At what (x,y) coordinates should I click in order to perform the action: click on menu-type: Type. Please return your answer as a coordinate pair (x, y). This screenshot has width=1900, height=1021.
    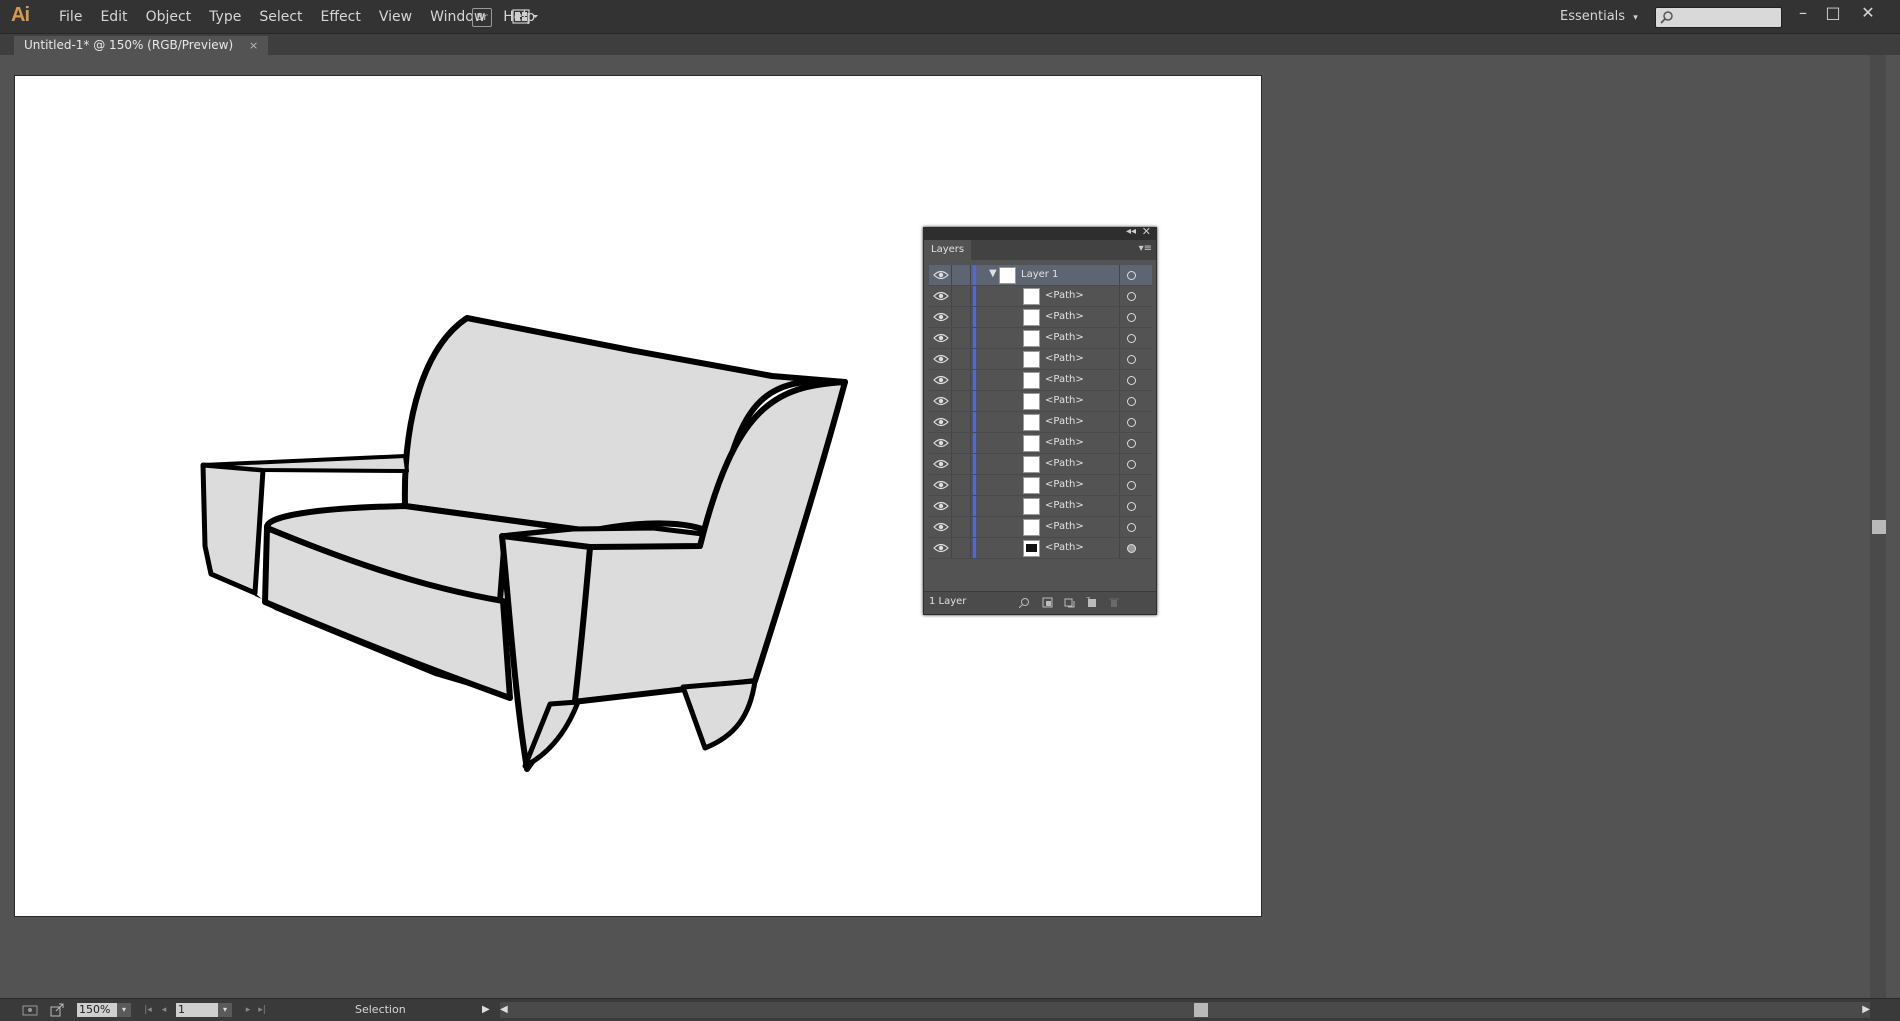
    Looking at the image, I should click on (225, 17).